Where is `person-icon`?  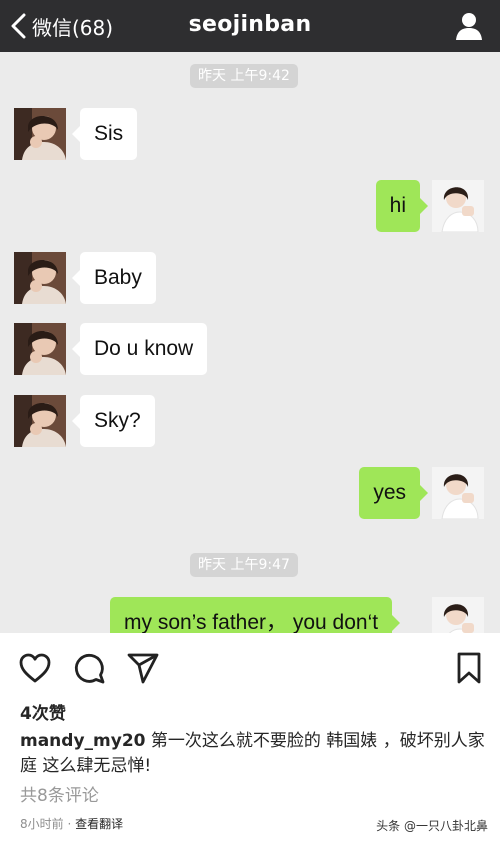
person-icon is located at coordinates (469, 26).